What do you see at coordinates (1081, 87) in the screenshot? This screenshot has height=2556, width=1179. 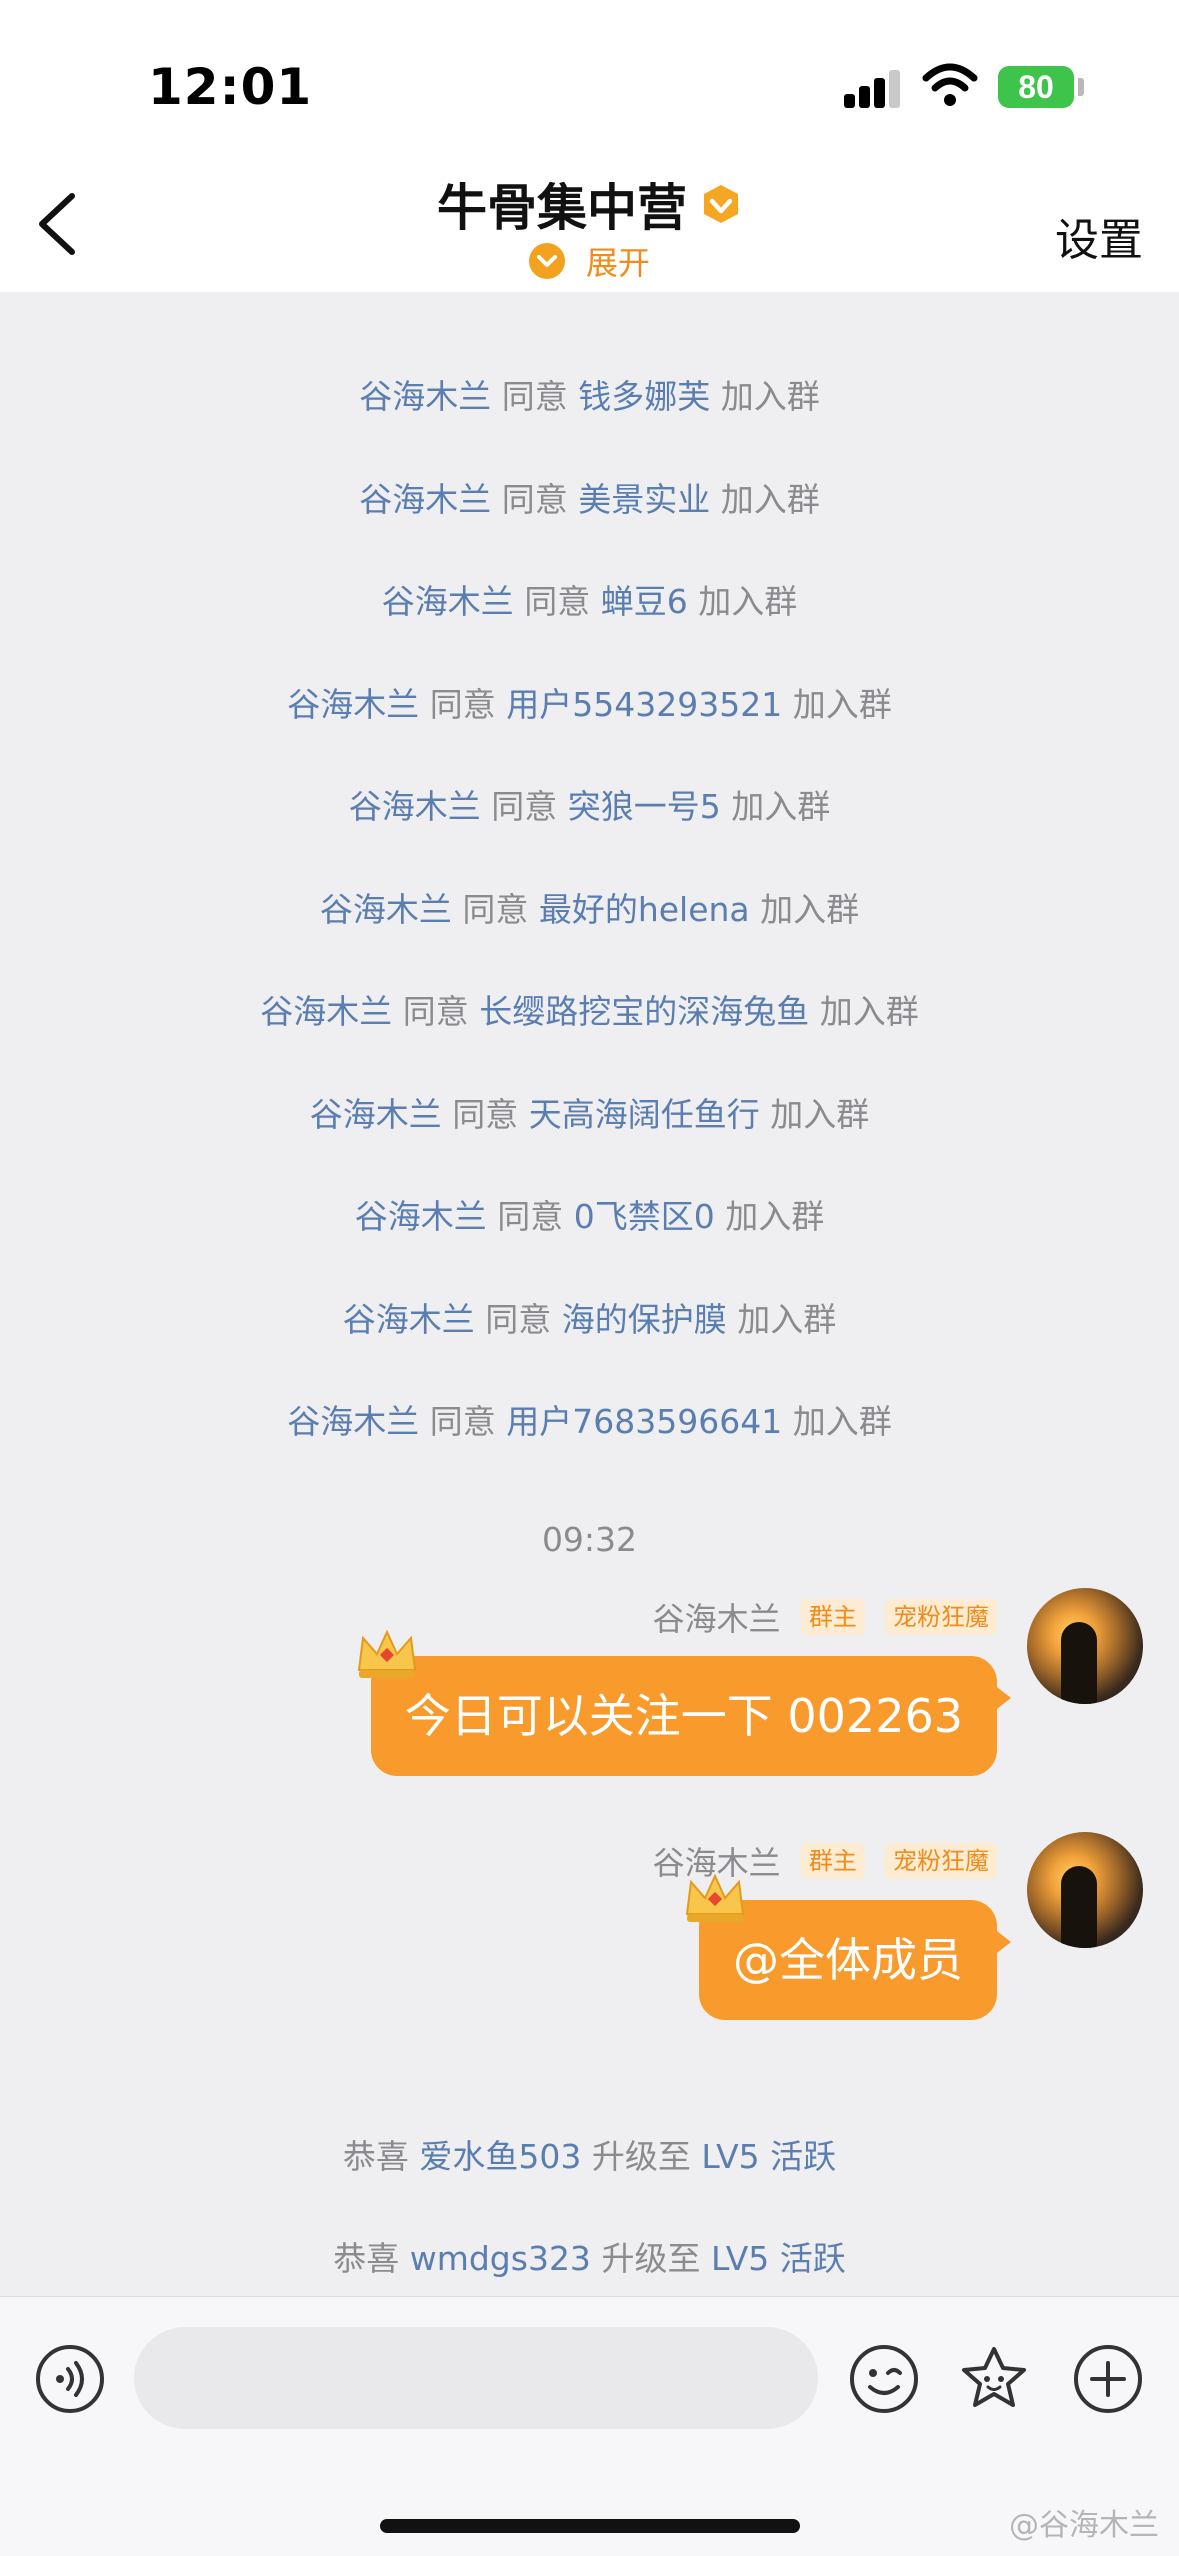 I see `battery-nub` at bounding box center [1081, 87].